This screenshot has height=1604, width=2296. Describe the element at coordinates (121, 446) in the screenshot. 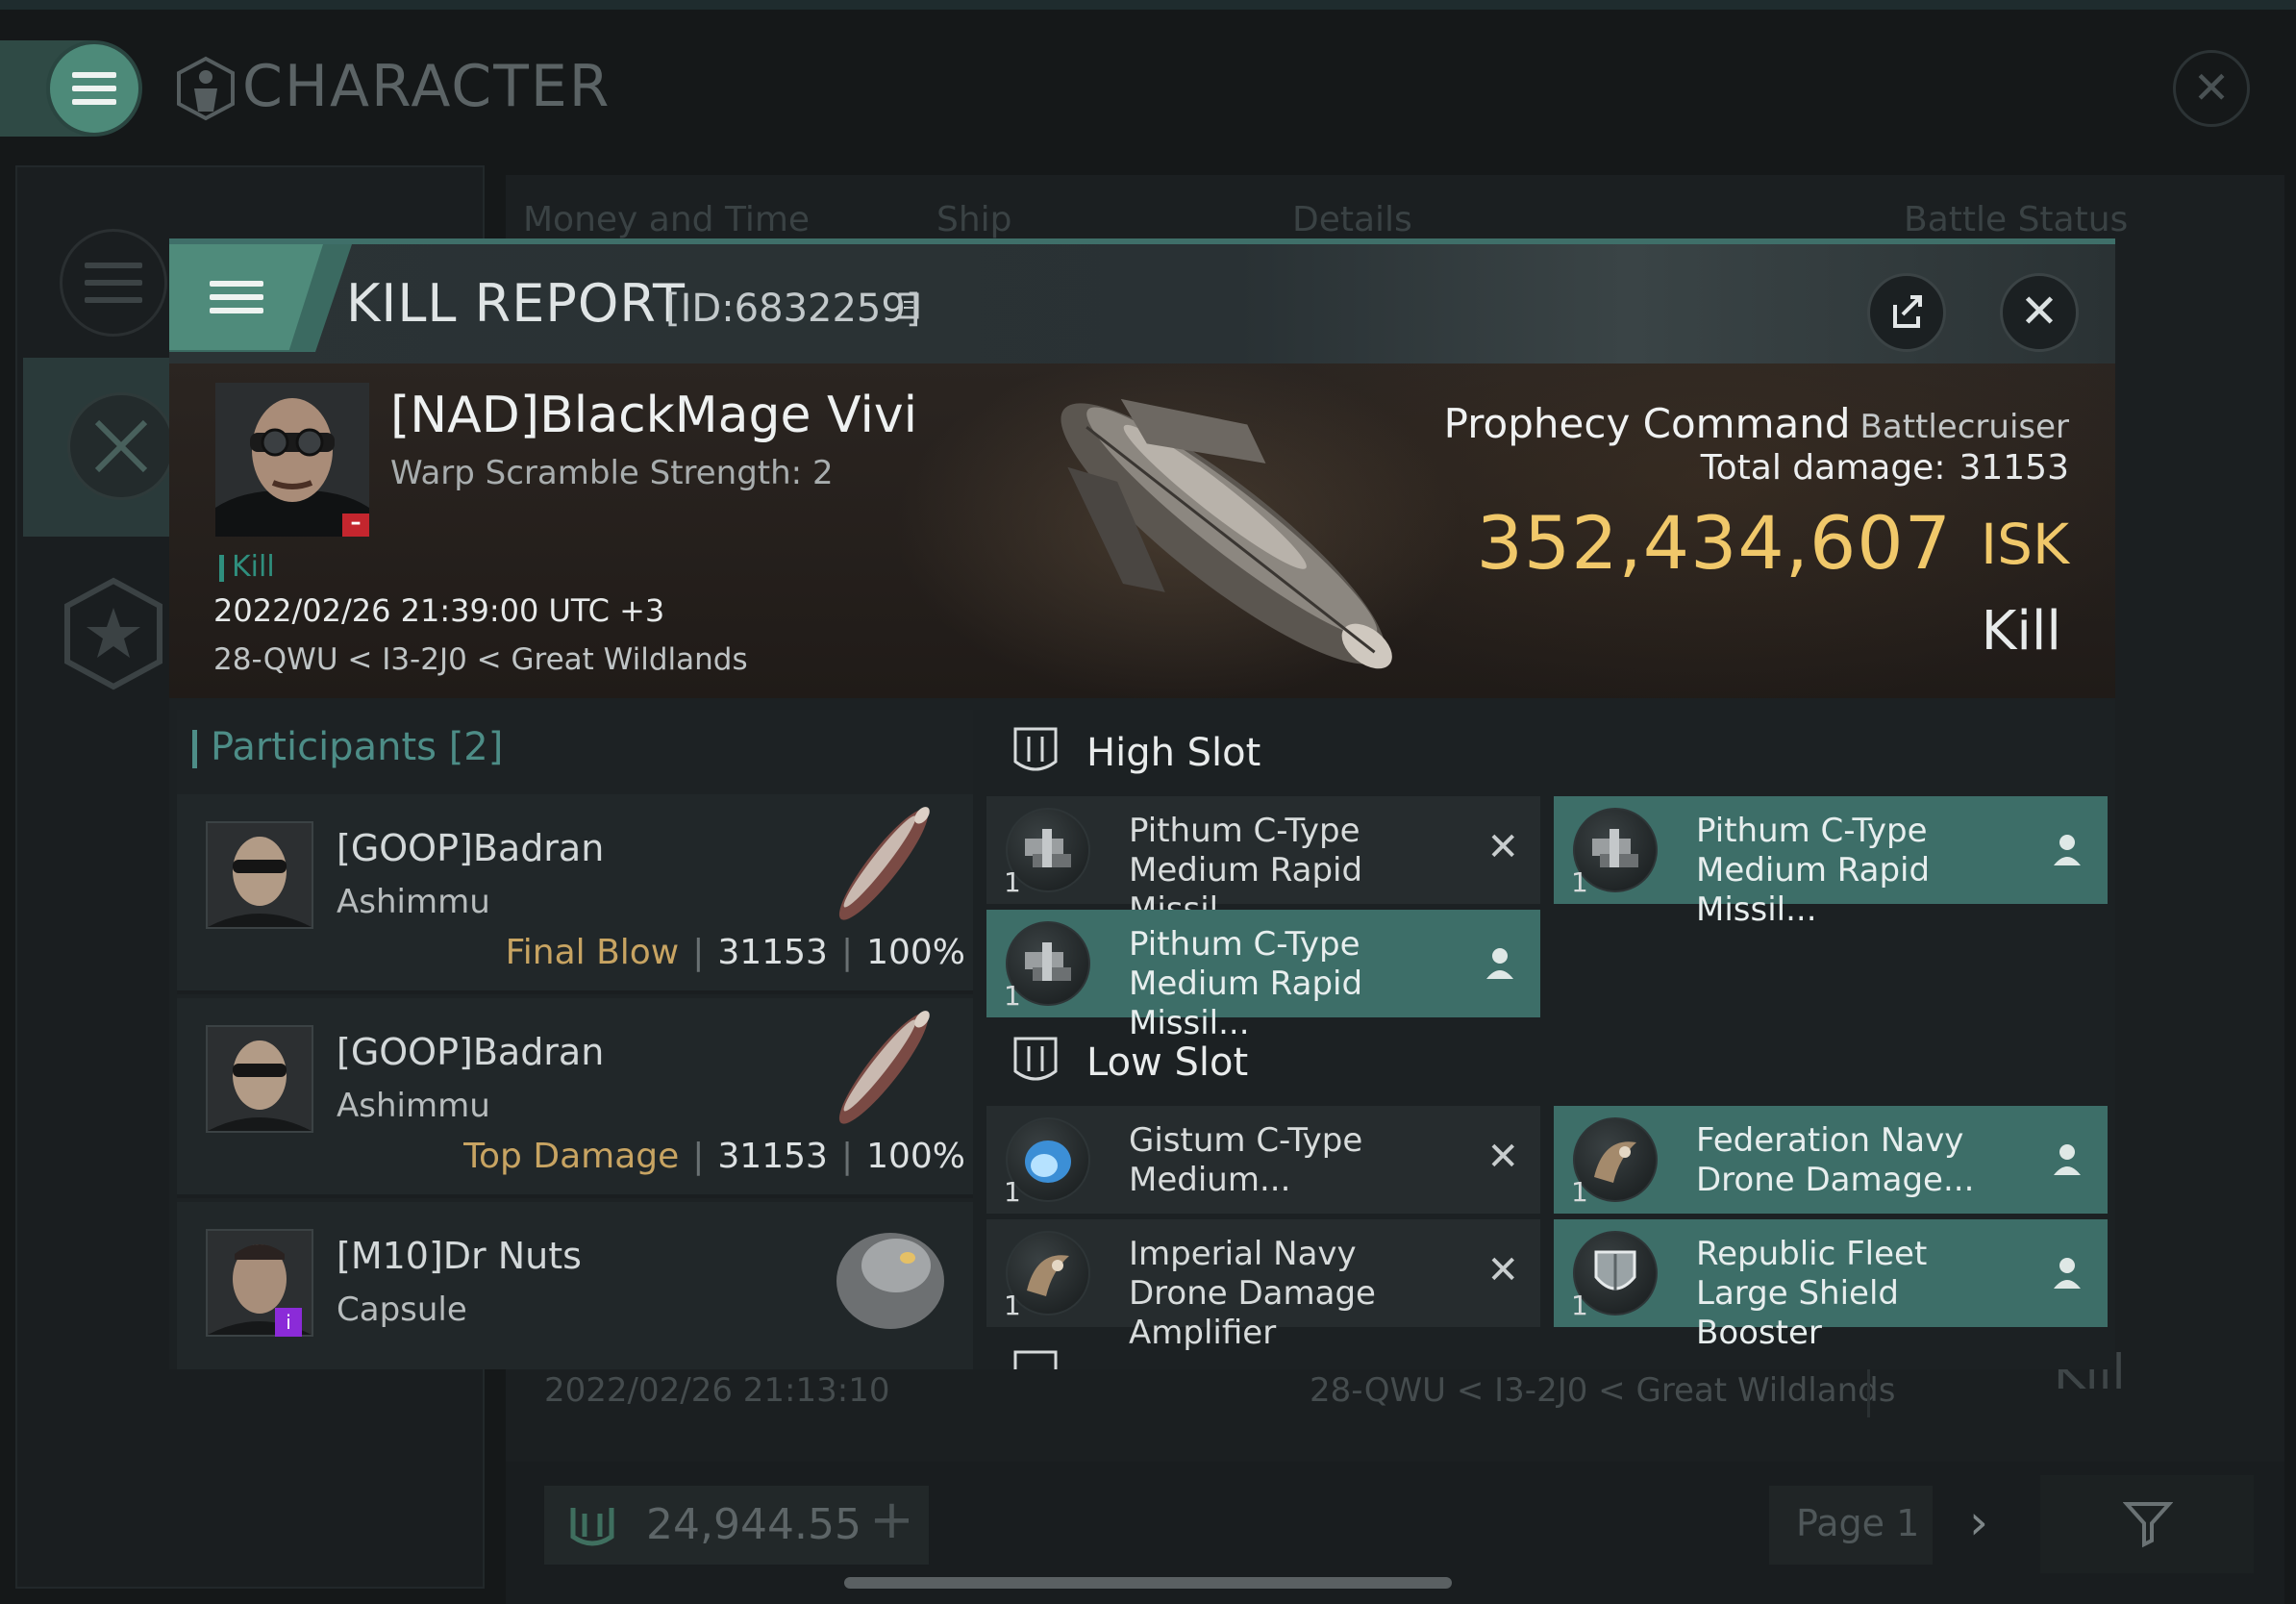

I see `crossed-swords-icon` at that location.